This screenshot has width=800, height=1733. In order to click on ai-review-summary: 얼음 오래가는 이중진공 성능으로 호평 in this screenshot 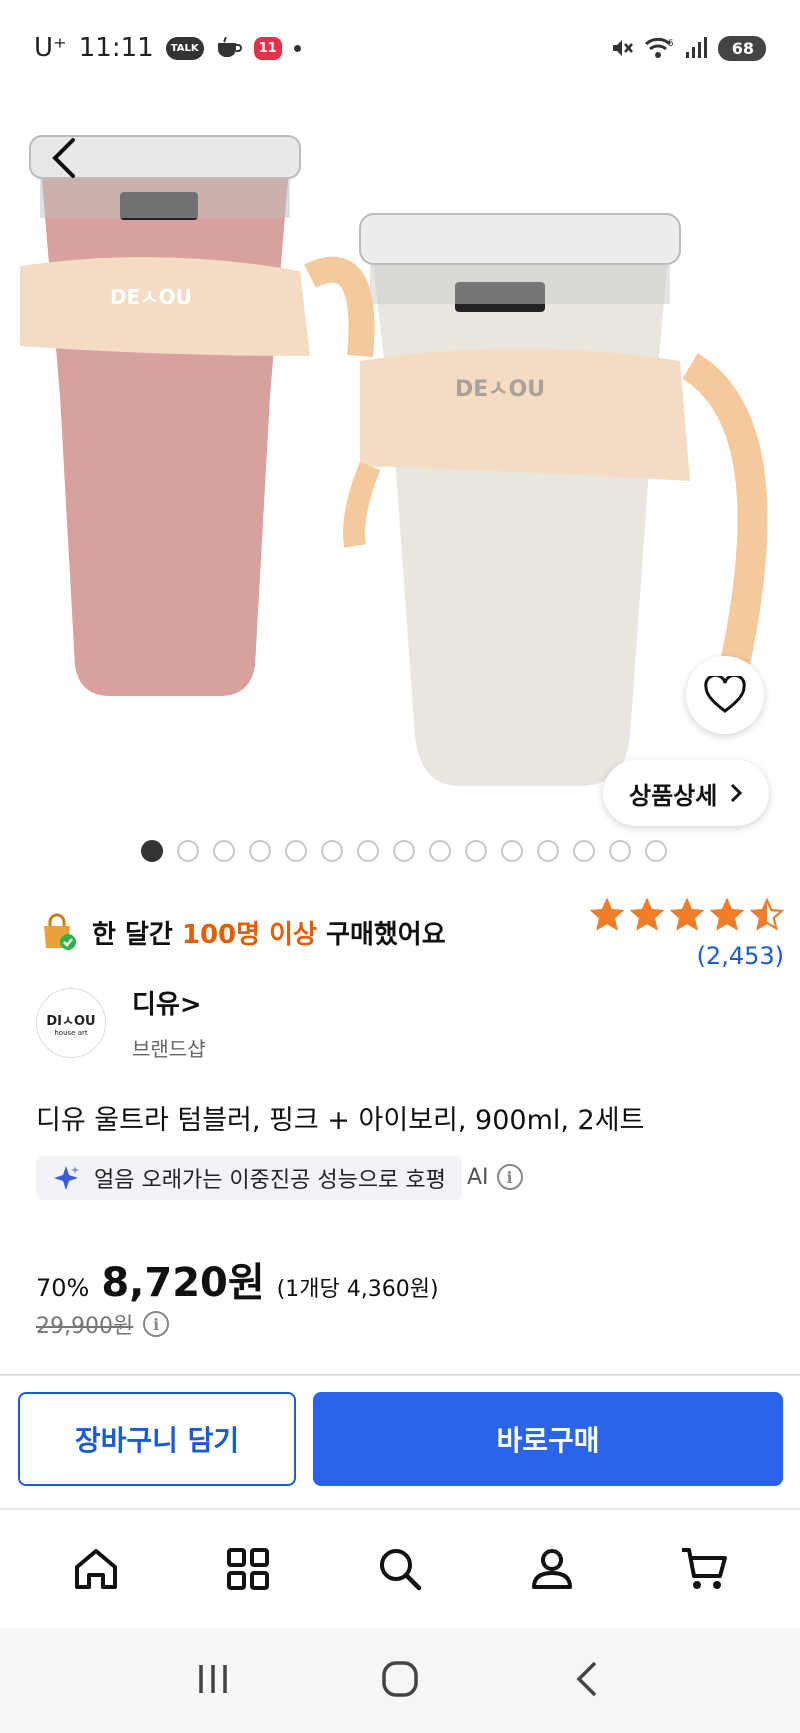, I will do `click(249, 1178)`.